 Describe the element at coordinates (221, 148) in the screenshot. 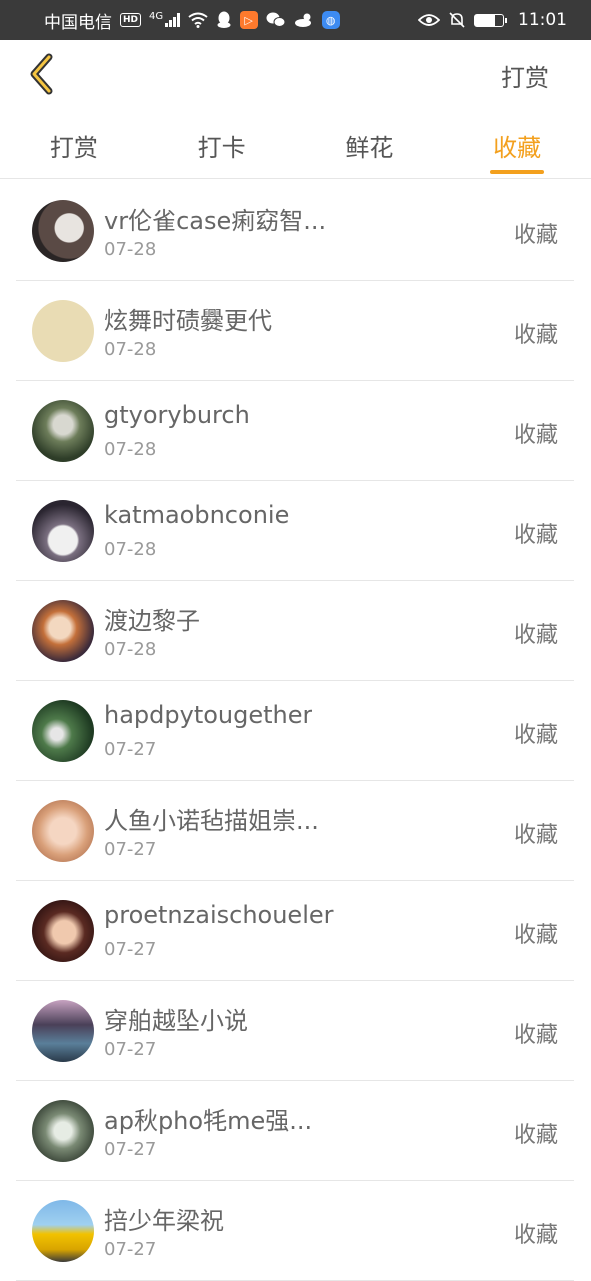

I see `tab-label: 打卡` at that location.